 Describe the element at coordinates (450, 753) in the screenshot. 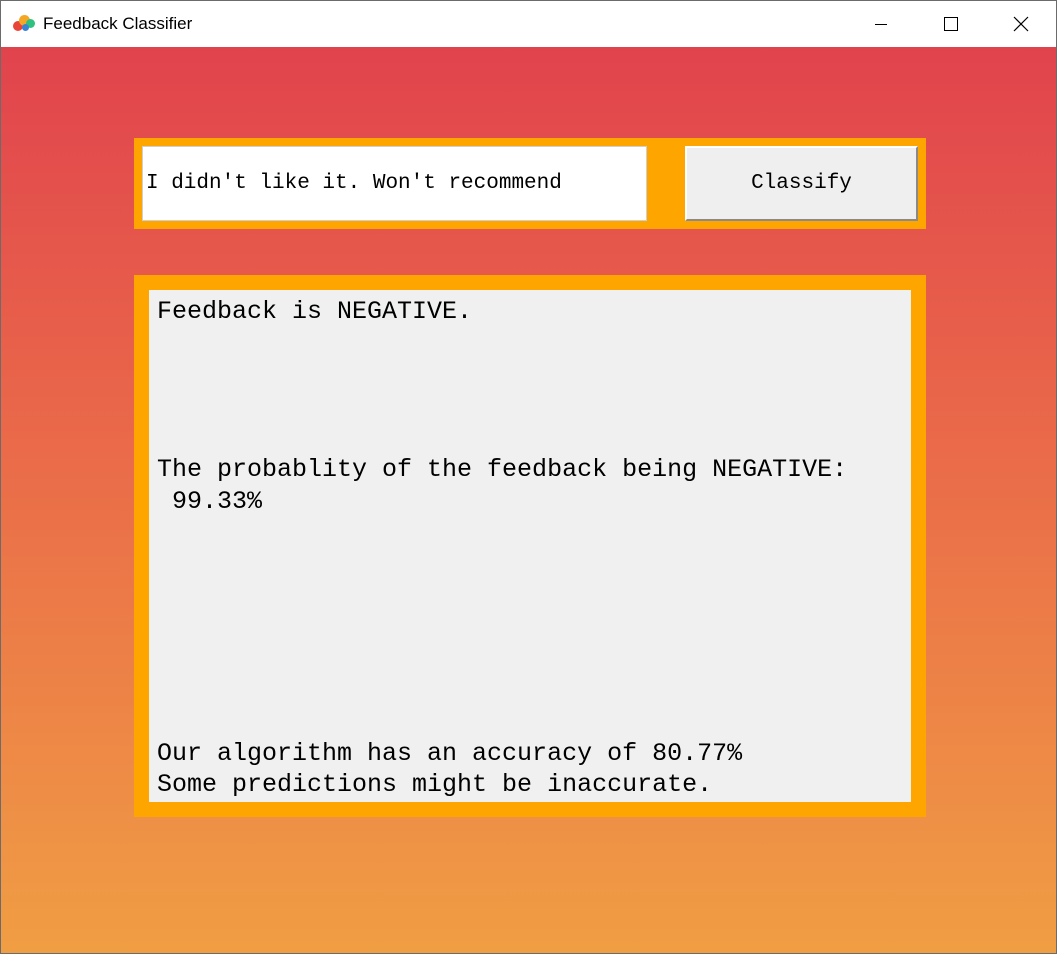

I see `accuracy-note: Our algorithm has an accuracy of 80.77%` at that location.